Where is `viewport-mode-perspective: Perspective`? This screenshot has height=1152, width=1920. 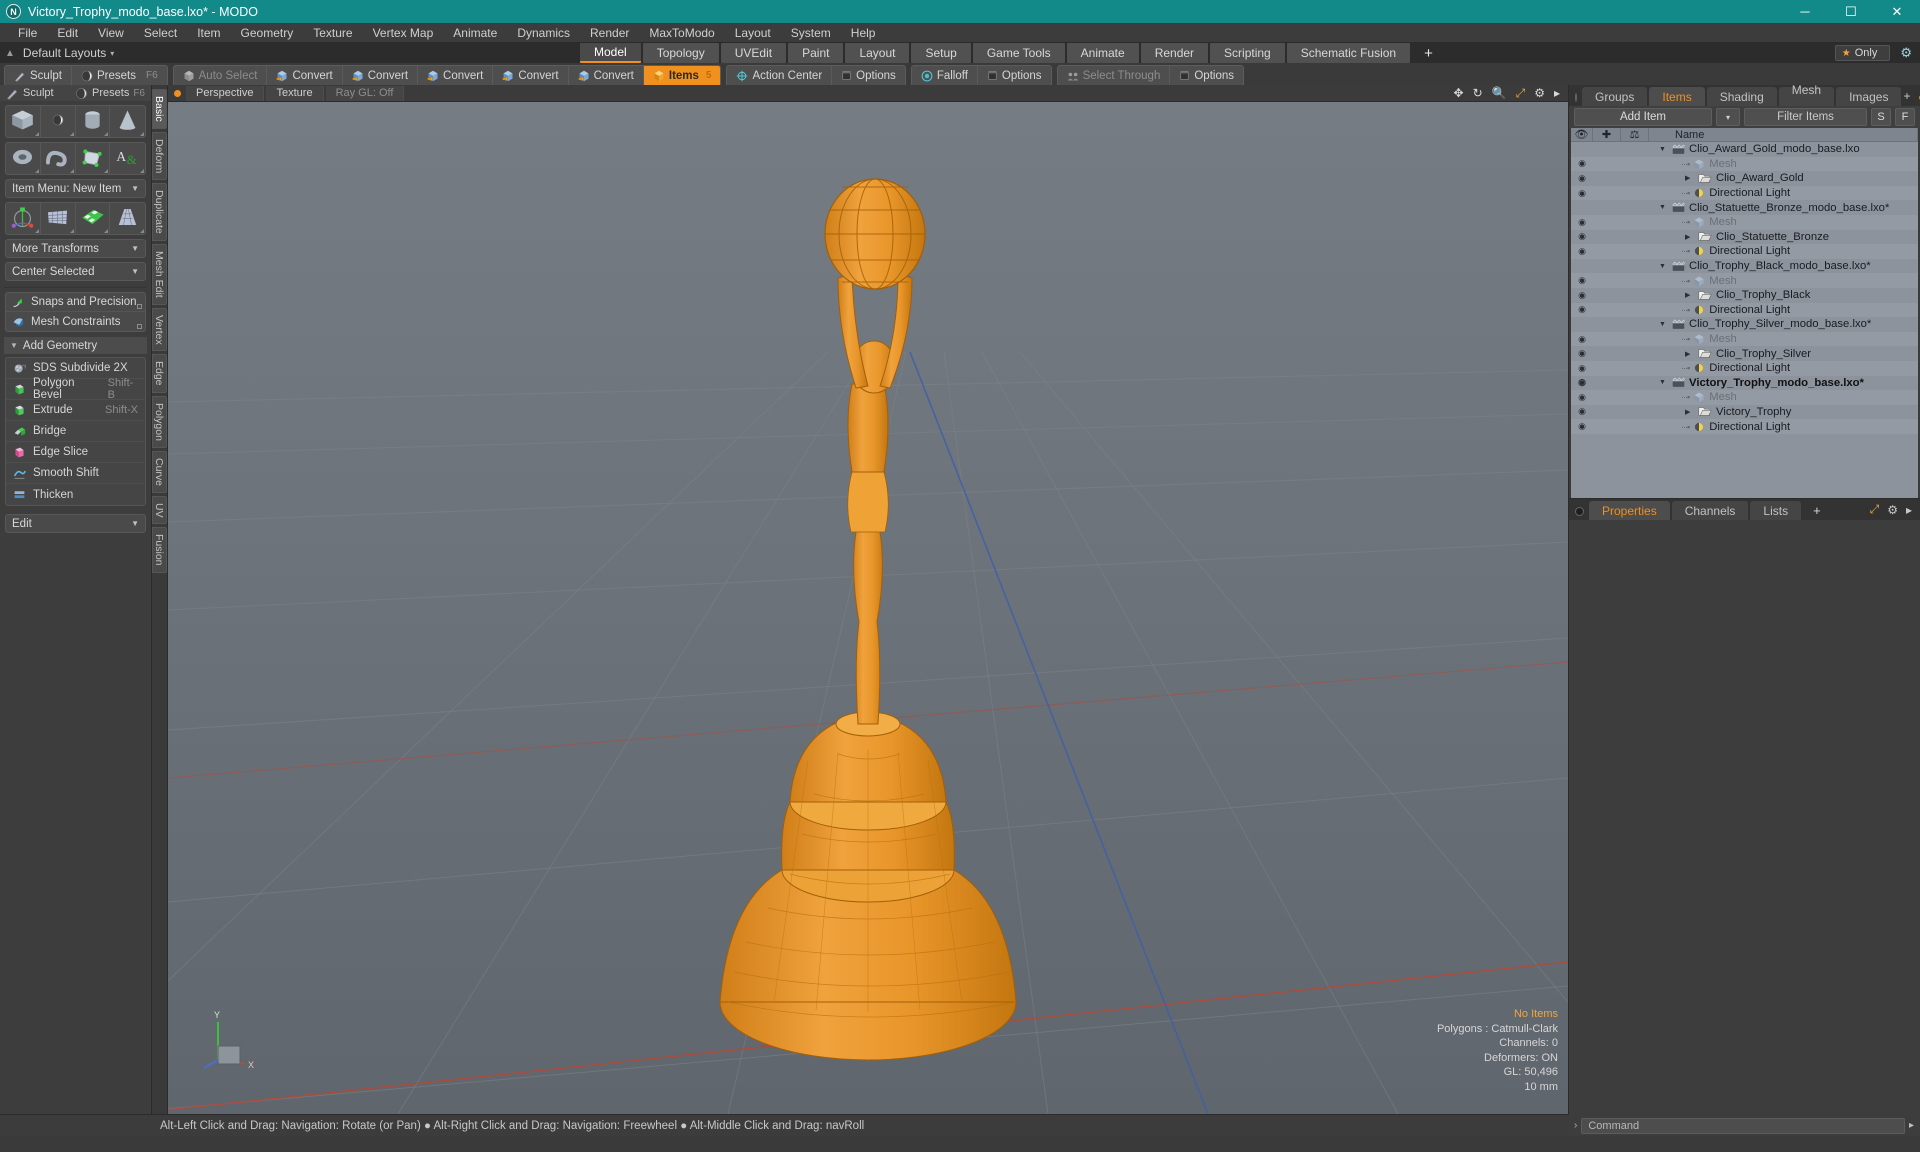 viewport-mode-perspective: Perspective is located at coordinates (225, 93).